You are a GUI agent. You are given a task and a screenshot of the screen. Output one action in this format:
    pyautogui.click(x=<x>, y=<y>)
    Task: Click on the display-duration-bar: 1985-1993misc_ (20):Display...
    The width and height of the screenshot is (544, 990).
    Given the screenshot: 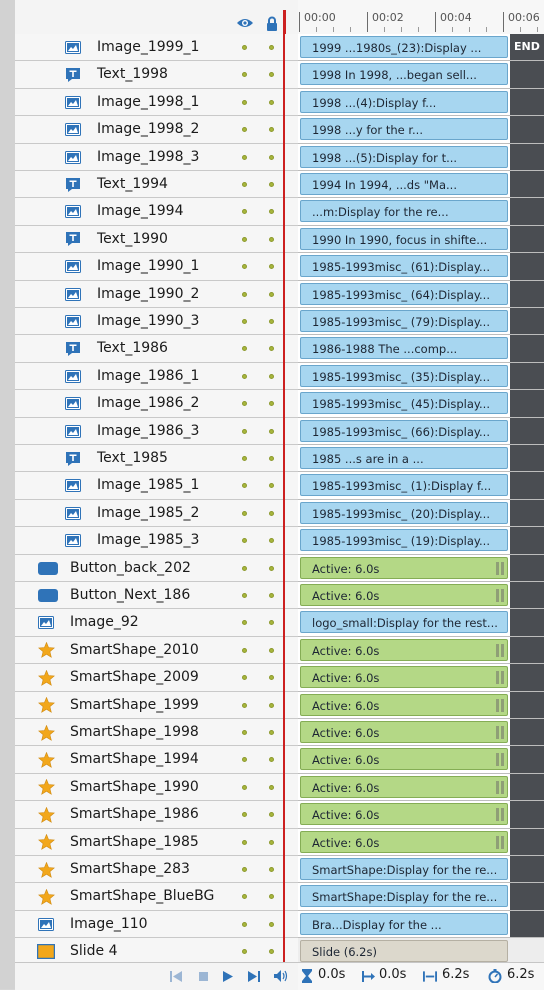 What is the action you would take?
    pyautogui.click(x=404, y=512)
    